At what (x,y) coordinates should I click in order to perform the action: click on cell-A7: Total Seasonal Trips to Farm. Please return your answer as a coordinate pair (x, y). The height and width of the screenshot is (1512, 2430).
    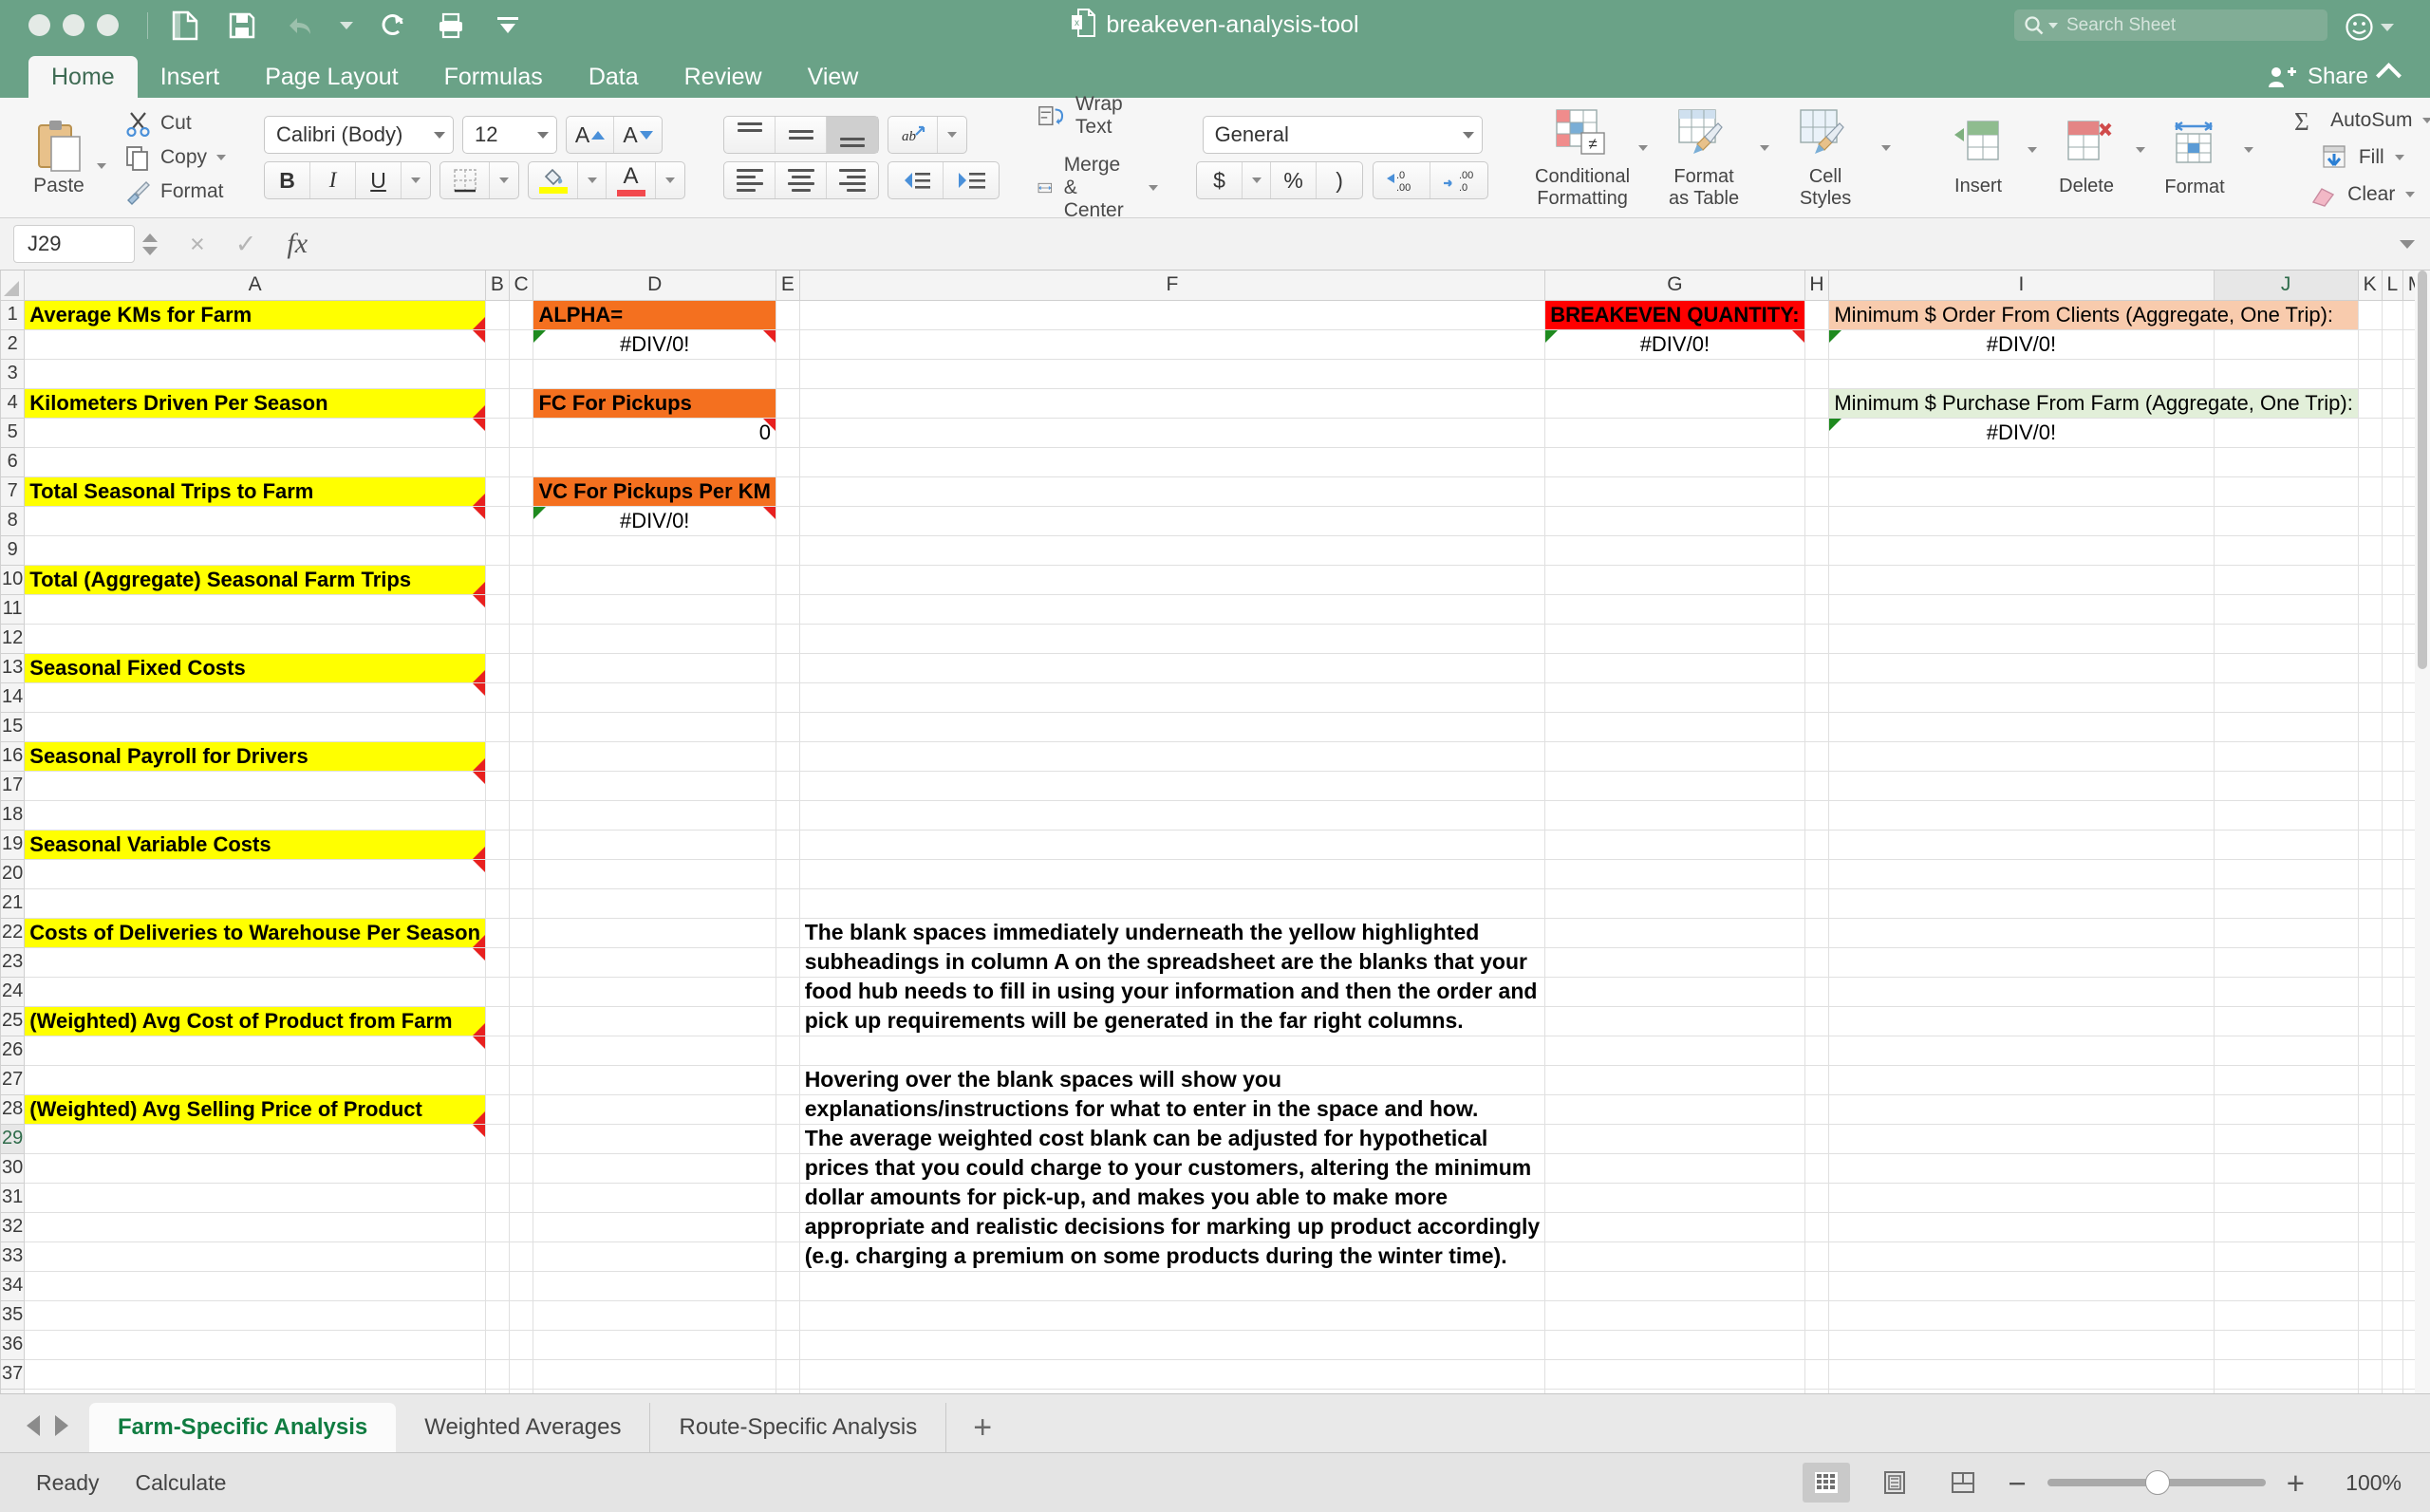
    Looking at the image, I should click on (256, 491).